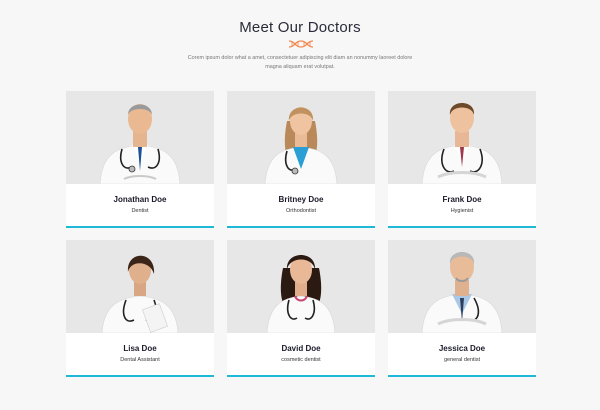 This screenshot has height=410, width=600. What do you see at coordinates (462, 143) in the screenshot?
I see `doctor-male-young-icon` at bounding box center [462, 143].